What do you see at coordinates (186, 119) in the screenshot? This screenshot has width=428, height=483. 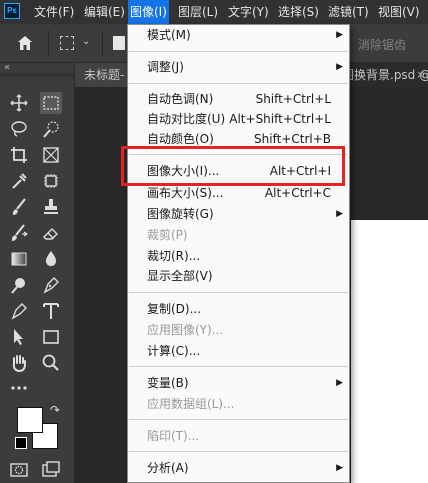 I see `menu-item-label: 自动对比度(U)` at bounding box center [186, 119].